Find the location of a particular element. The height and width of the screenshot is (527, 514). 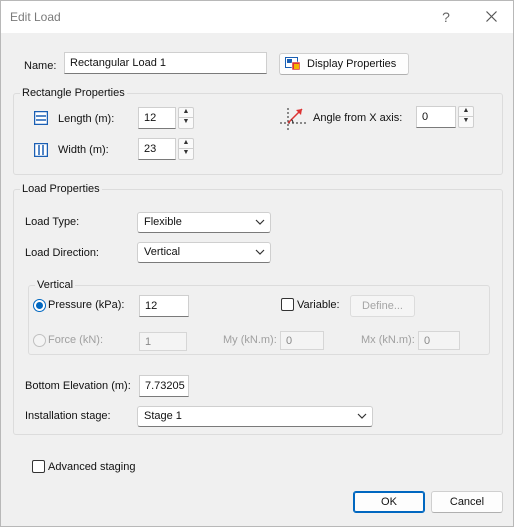

close-icon is located at coordinates (491, 16).